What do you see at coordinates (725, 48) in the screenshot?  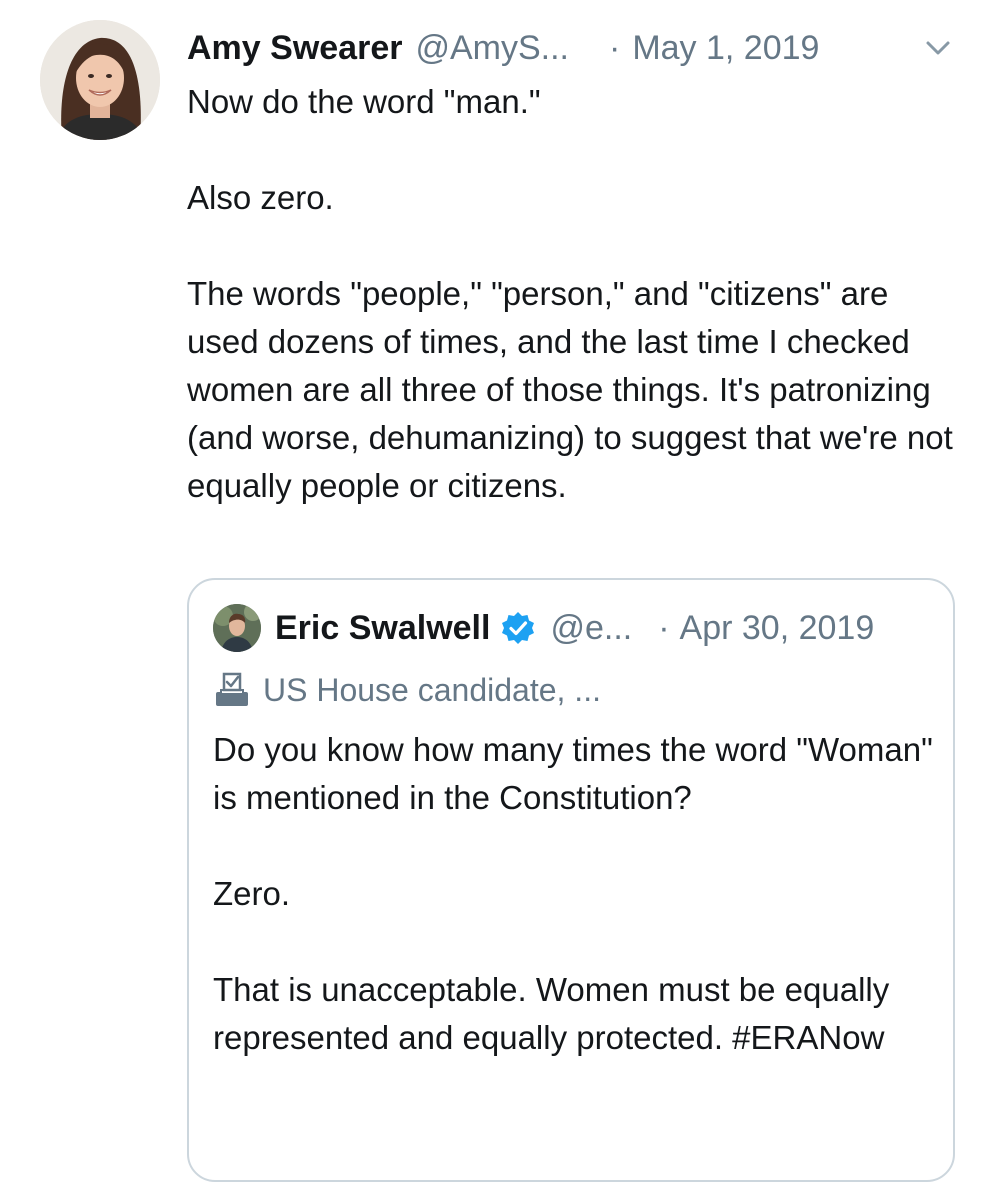 I see `tweet-date: May 1, 2019` at bounding box center [725, 48].